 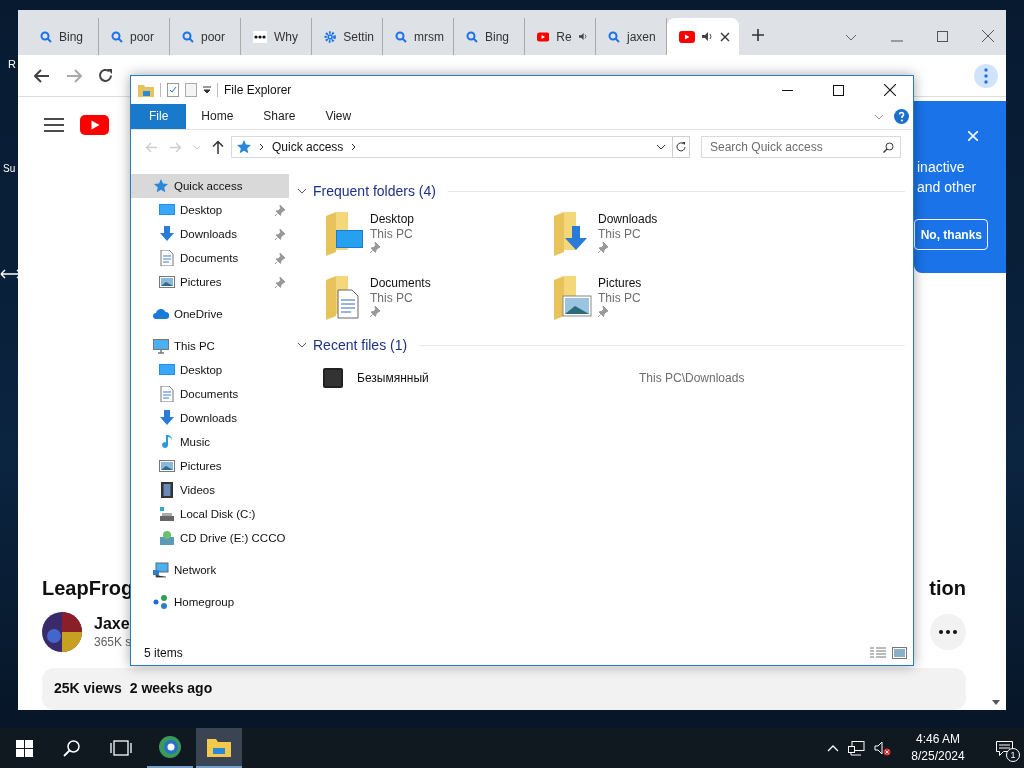 I want to click on taskbar-app, so click(x=219, y=748).